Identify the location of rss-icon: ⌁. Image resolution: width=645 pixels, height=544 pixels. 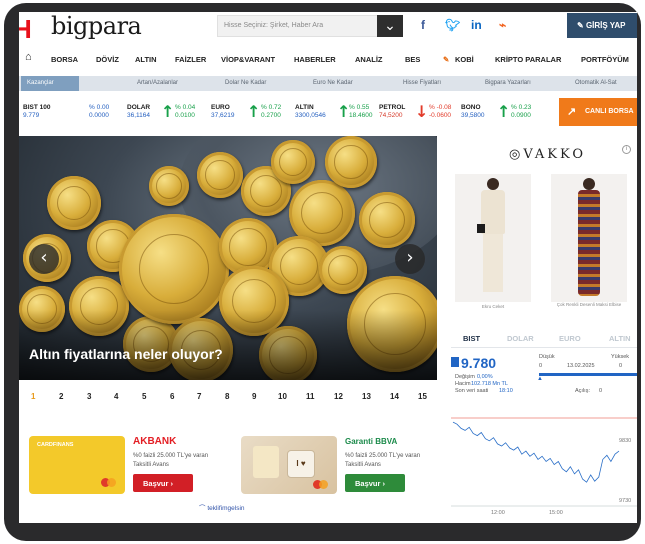
(502, 25).